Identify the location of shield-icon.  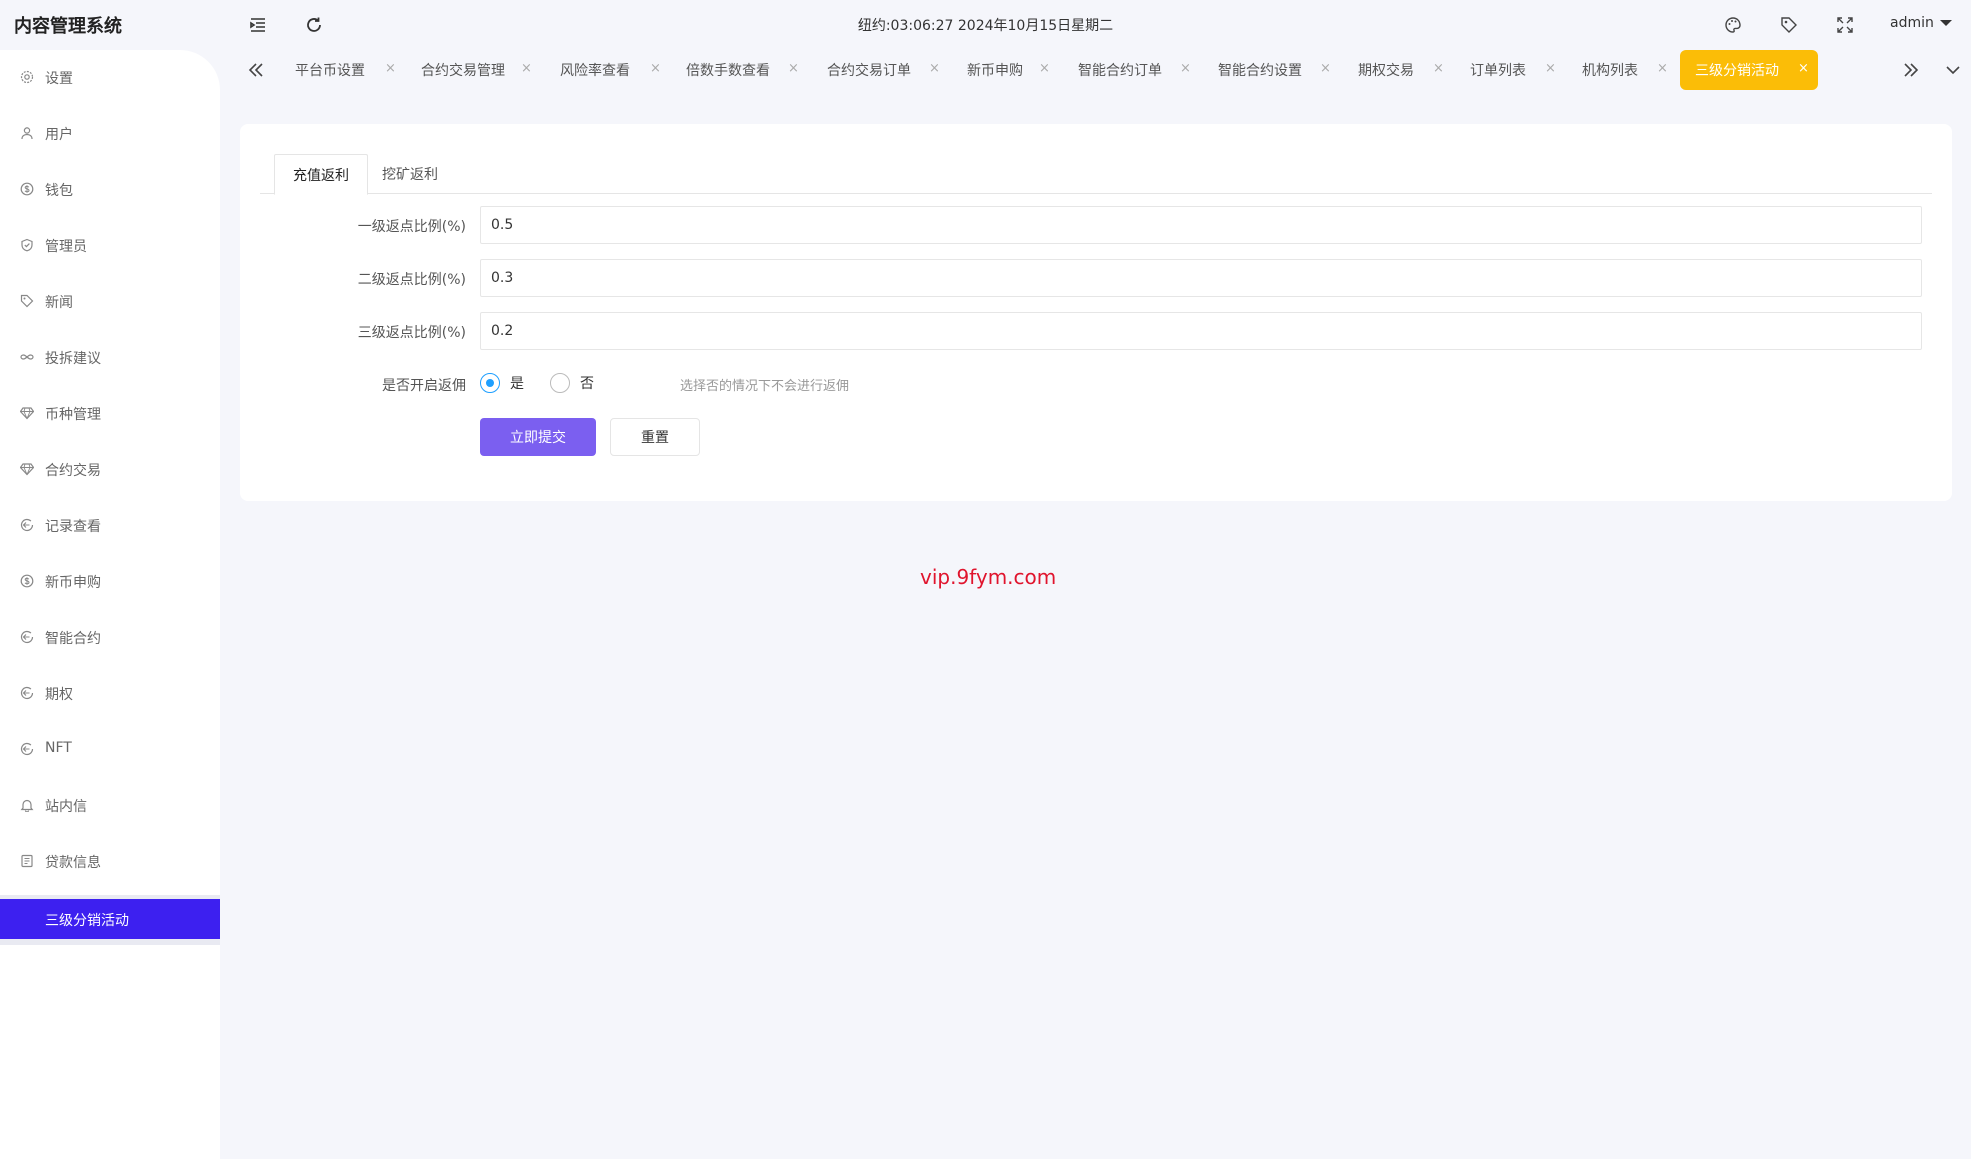
(27, 245).